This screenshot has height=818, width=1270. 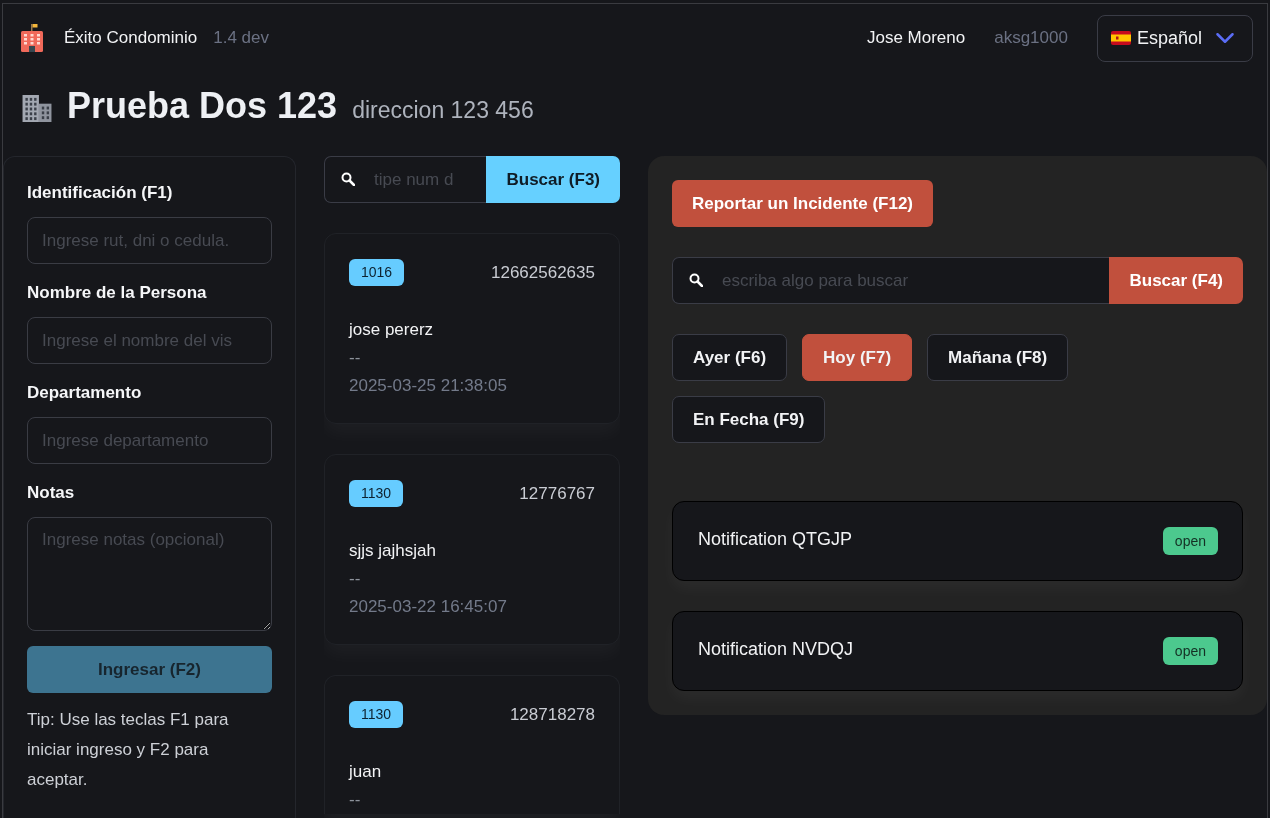 I want to click on notification-title: Notification QTGJP, so click(x=775, y=539).